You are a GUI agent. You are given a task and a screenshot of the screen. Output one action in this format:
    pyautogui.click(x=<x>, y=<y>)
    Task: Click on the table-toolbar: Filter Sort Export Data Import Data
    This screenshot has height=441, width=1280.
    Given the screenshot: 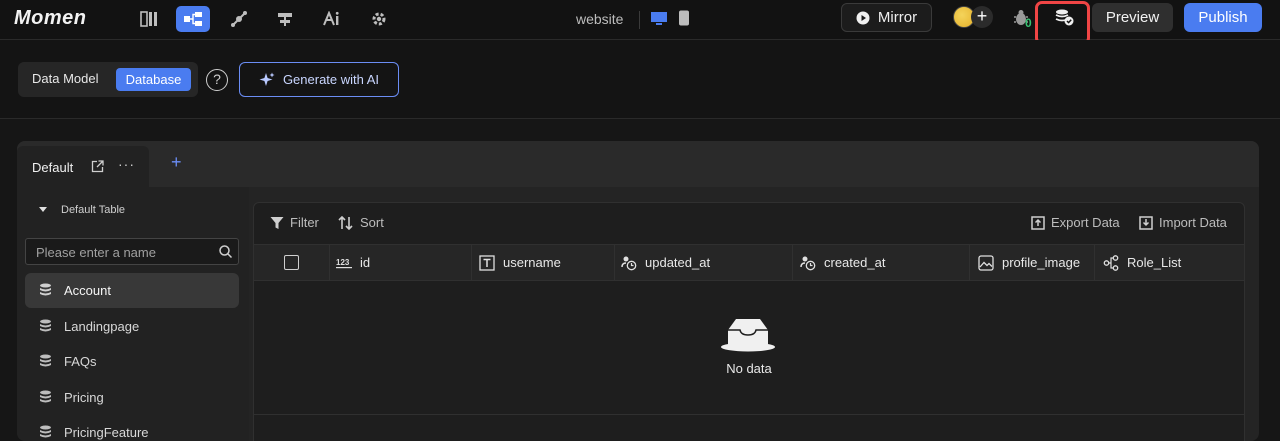 What is the action you would take?
    pyautogui.click(x=749, y=223)
    